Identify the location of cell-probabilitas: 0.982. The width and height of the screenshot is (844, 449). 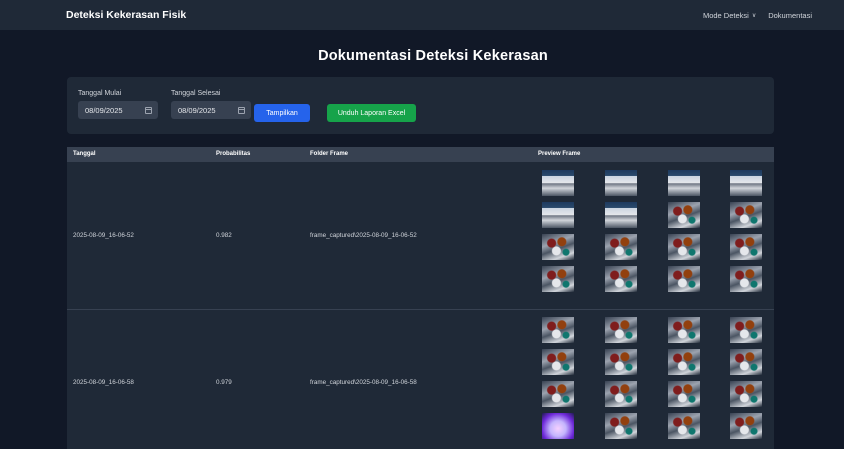
(224, 235).